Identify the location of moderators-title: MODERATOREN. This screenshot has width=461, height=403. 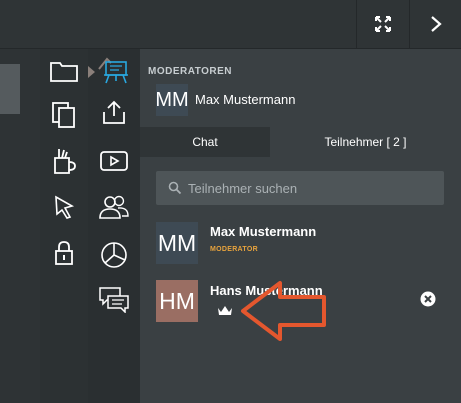
(190, 71).